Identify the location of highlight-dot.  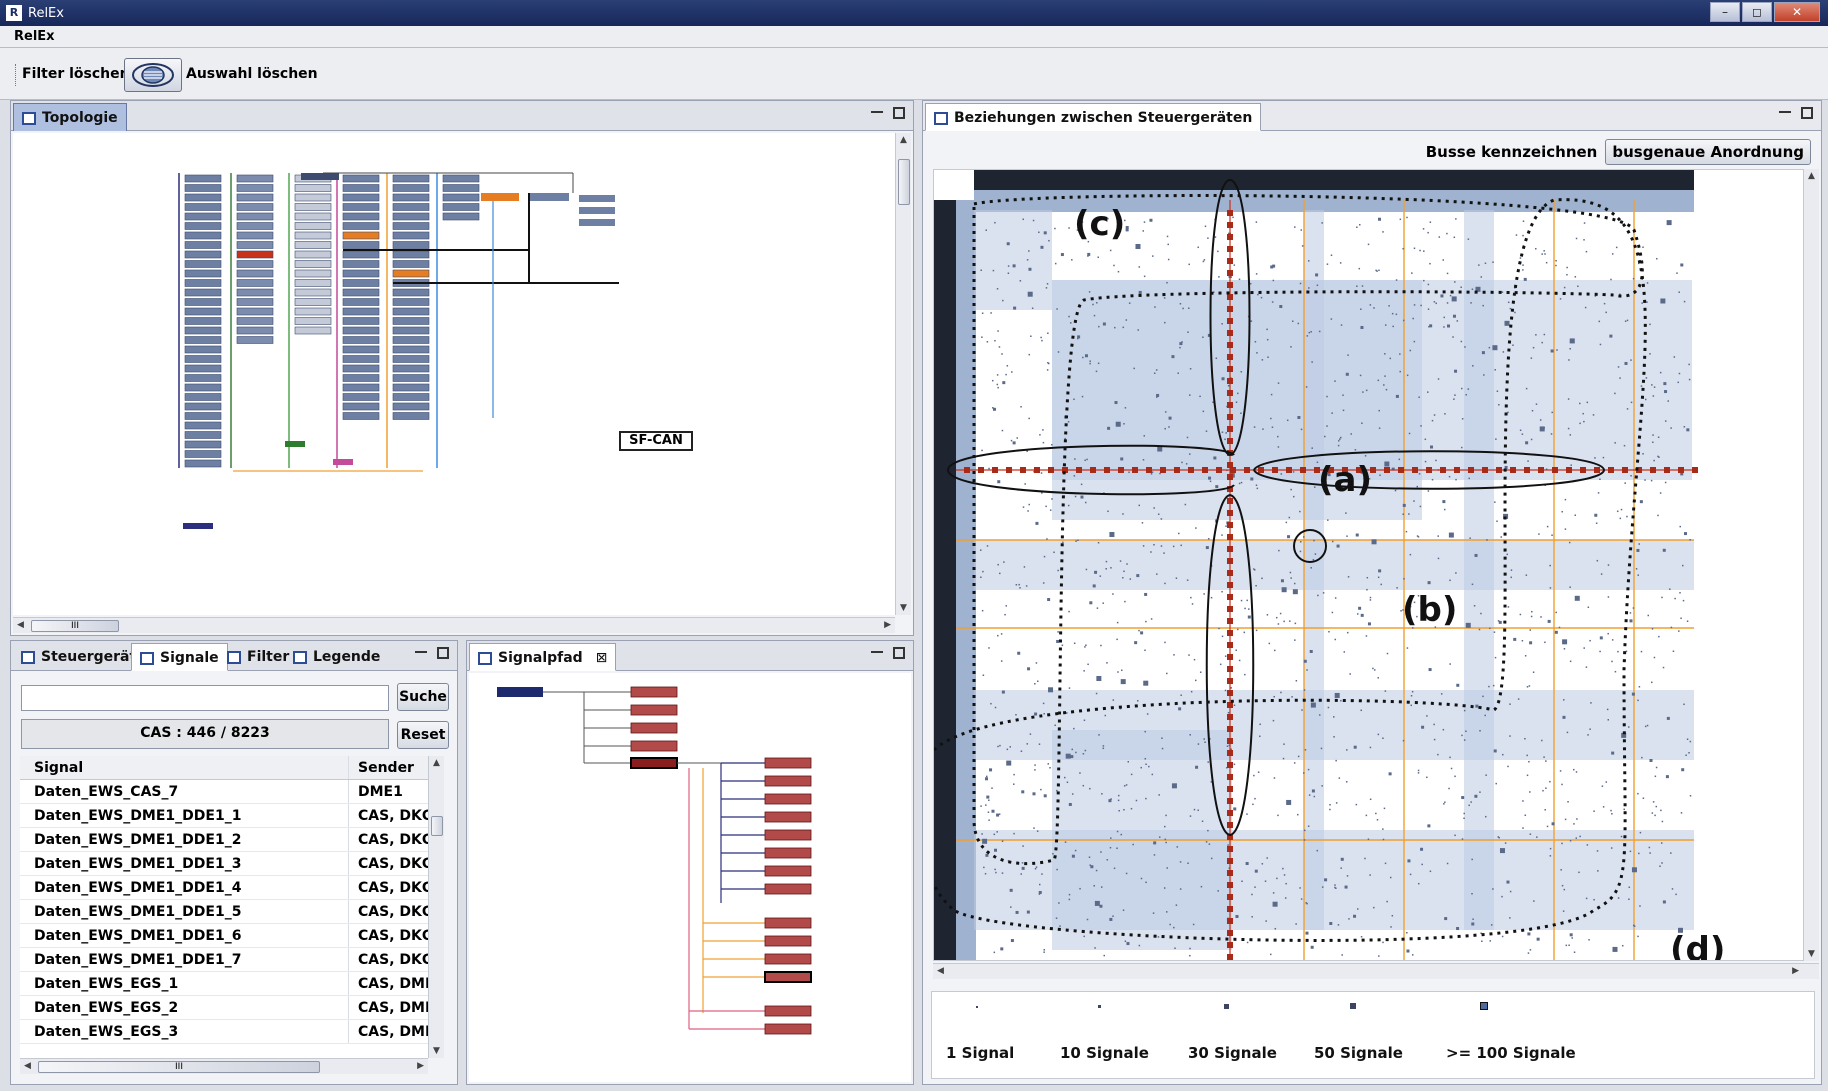
(1191, 470).